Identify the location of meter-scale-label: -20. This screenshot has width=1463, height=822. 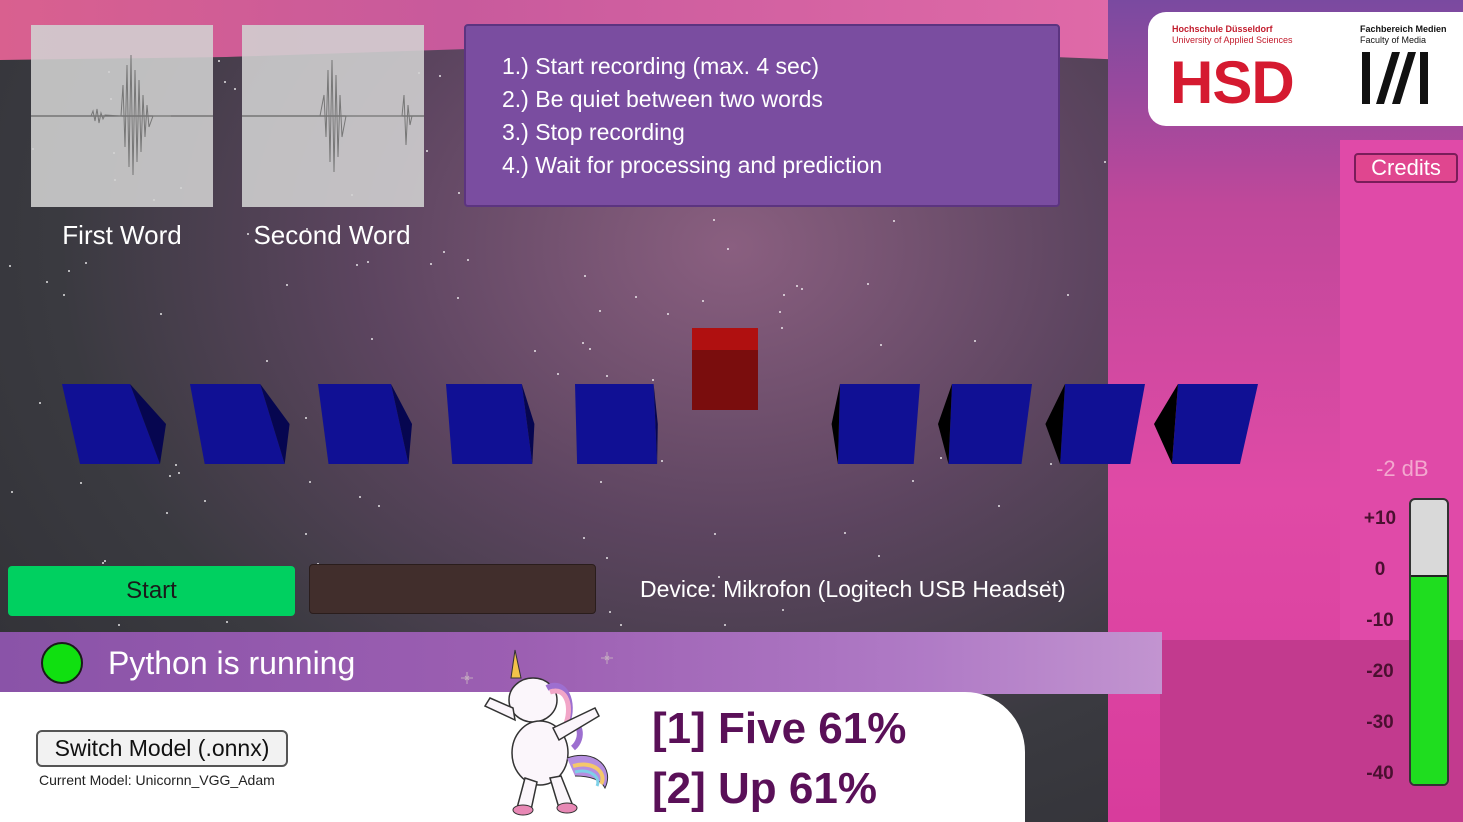
(1380, 671).